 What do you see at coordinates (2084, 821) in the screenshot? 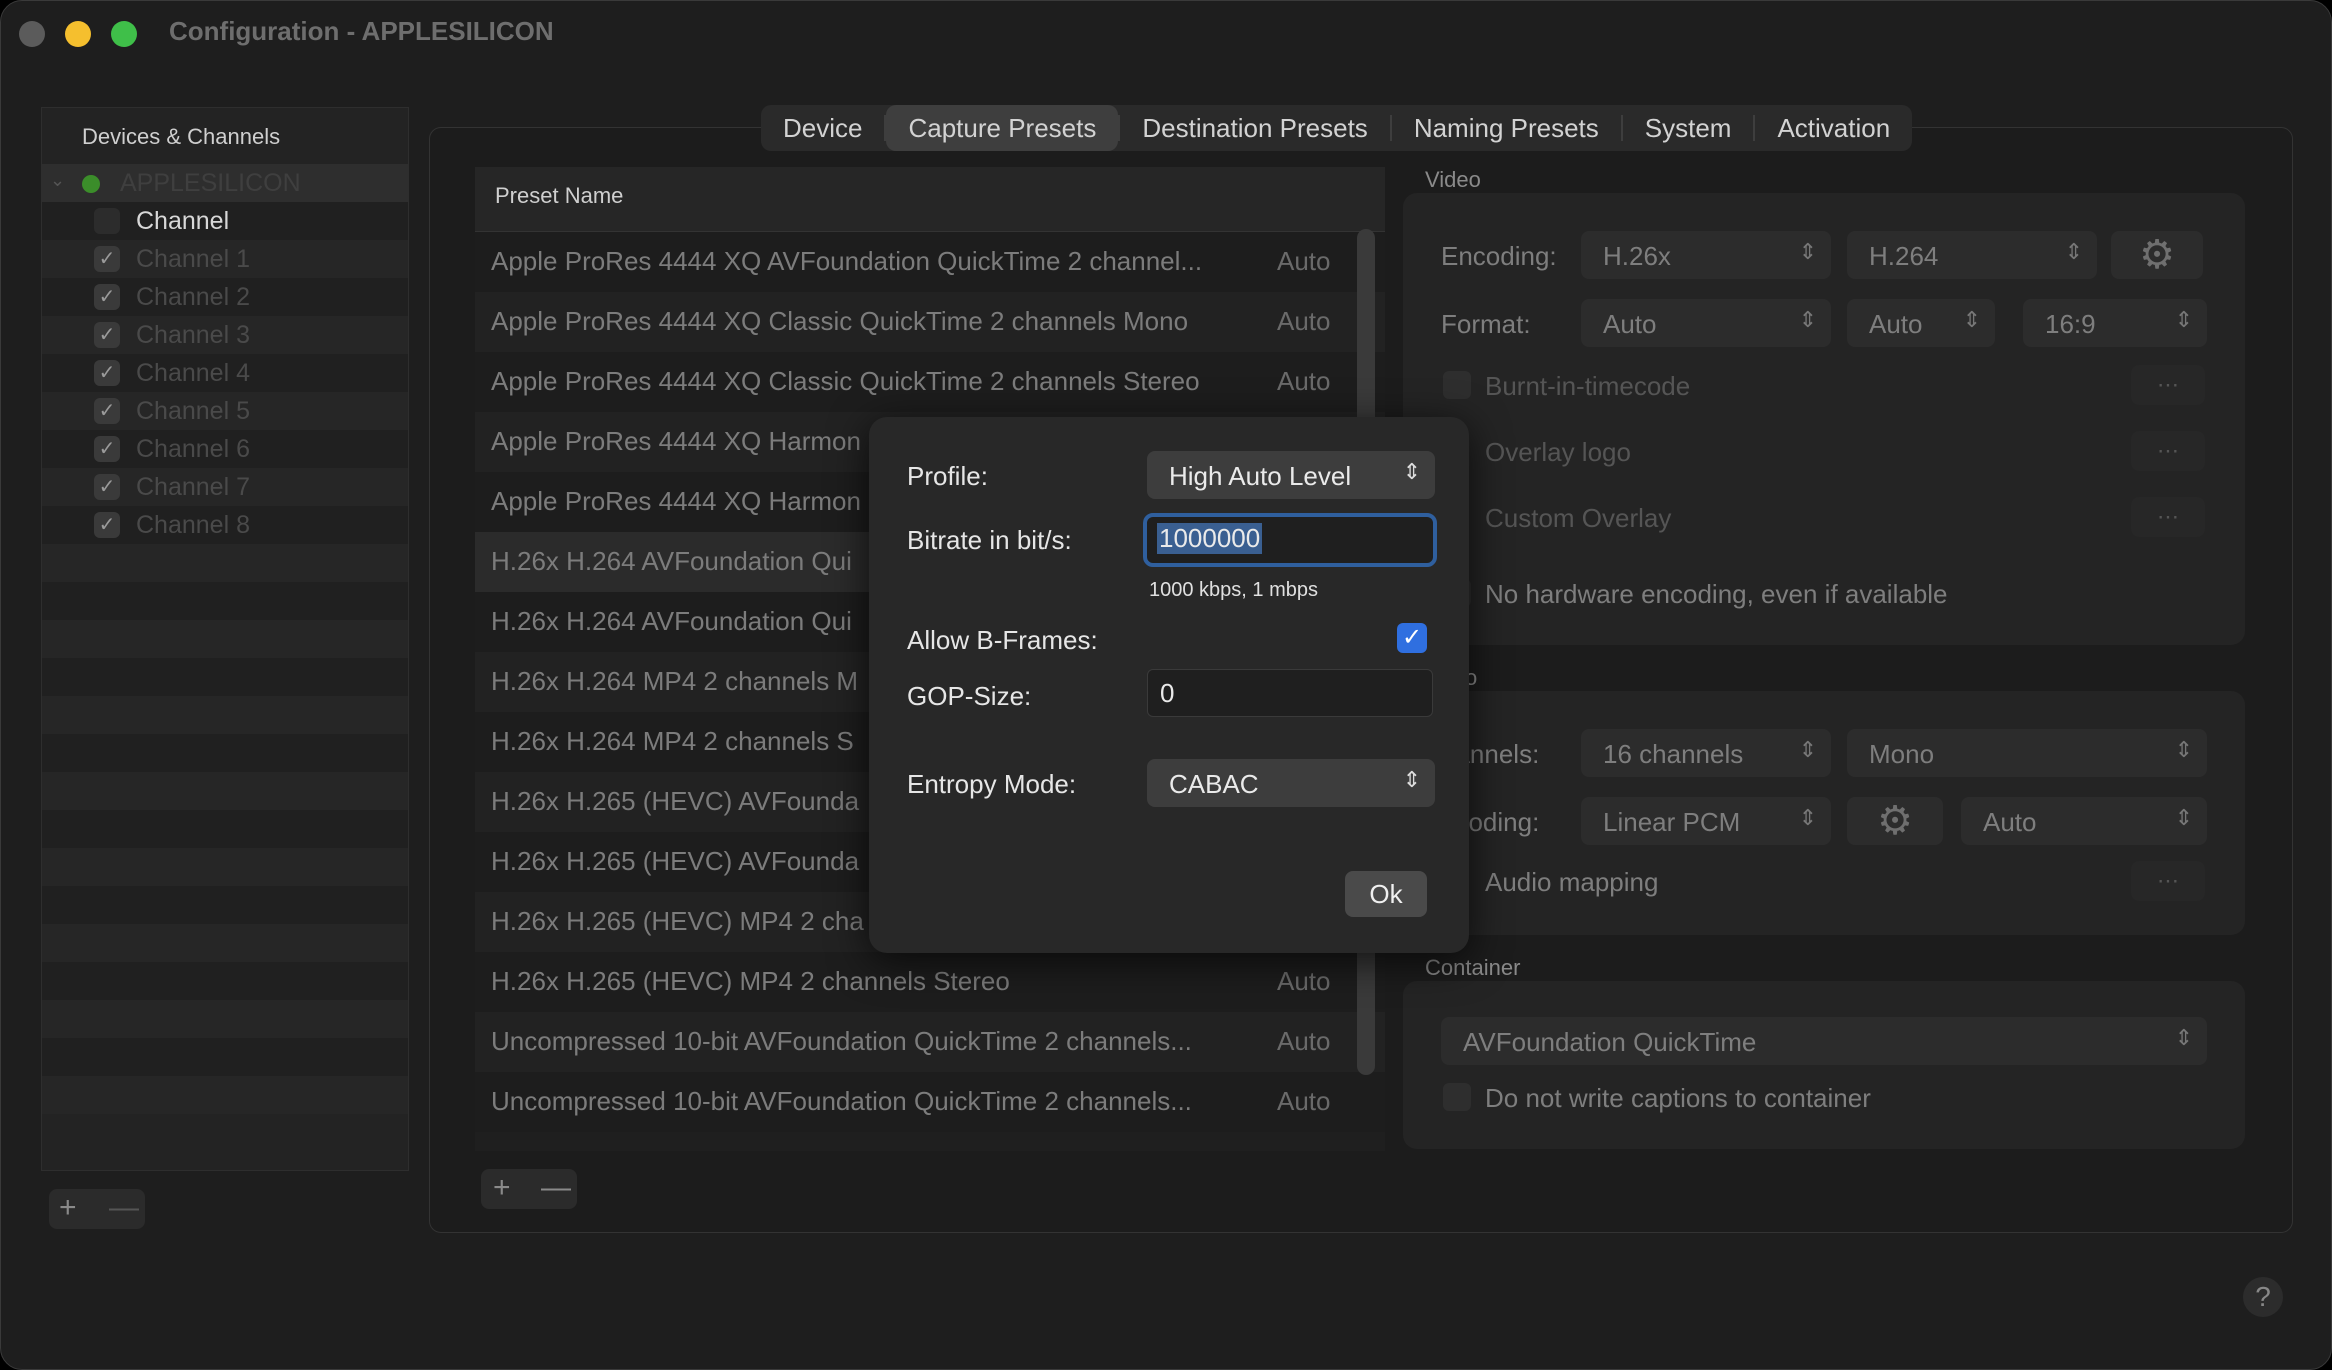
I see `audio-rate-select: Auto ⇕` at bounding box center [2084, 821].